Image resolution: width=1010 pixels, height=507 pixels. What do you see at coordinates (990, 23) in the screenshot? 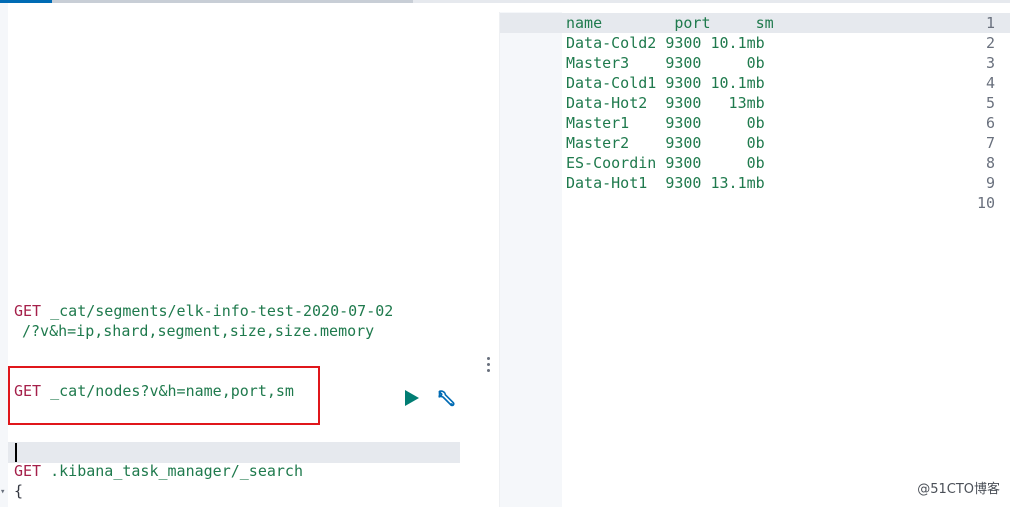
I see `line-number: 1` at bounding box center [990, 23].